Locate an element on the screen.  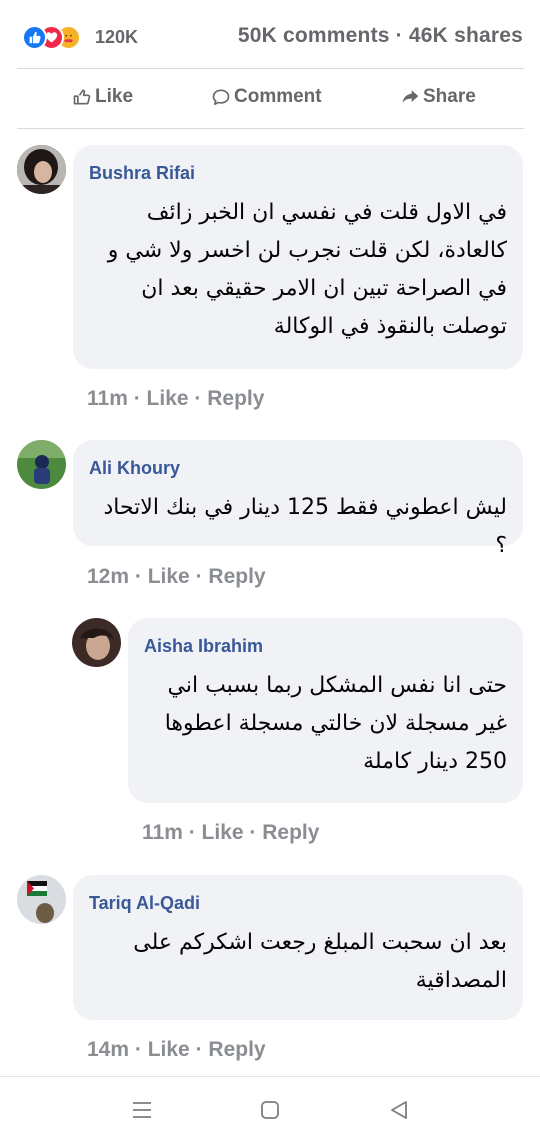
square-home-icon is located at coordinates (270, 1110).